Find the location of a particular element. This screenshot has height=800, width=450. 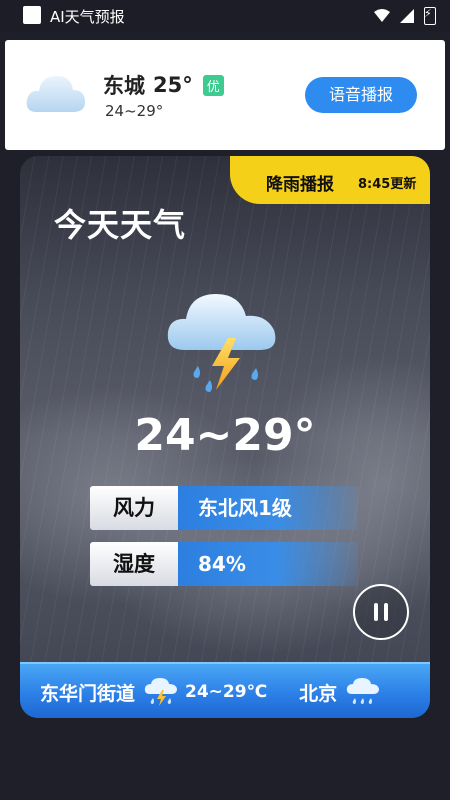

signal-icon is located at coordinates (407, 16).